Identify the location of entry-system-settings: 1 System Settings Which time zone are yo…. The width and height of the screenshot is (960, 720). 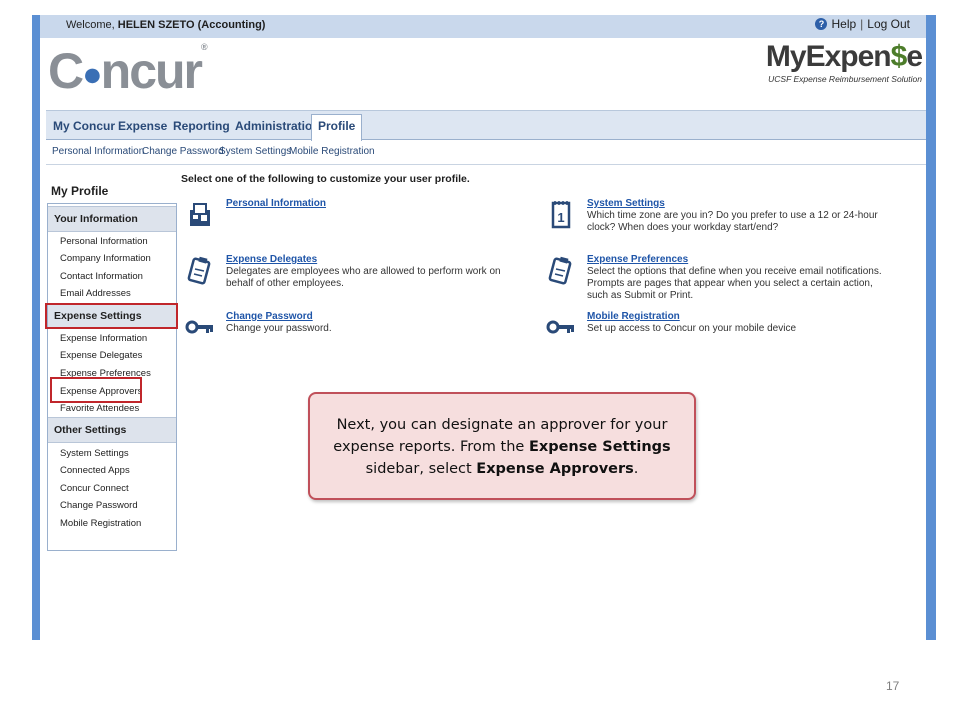
(725, 218).